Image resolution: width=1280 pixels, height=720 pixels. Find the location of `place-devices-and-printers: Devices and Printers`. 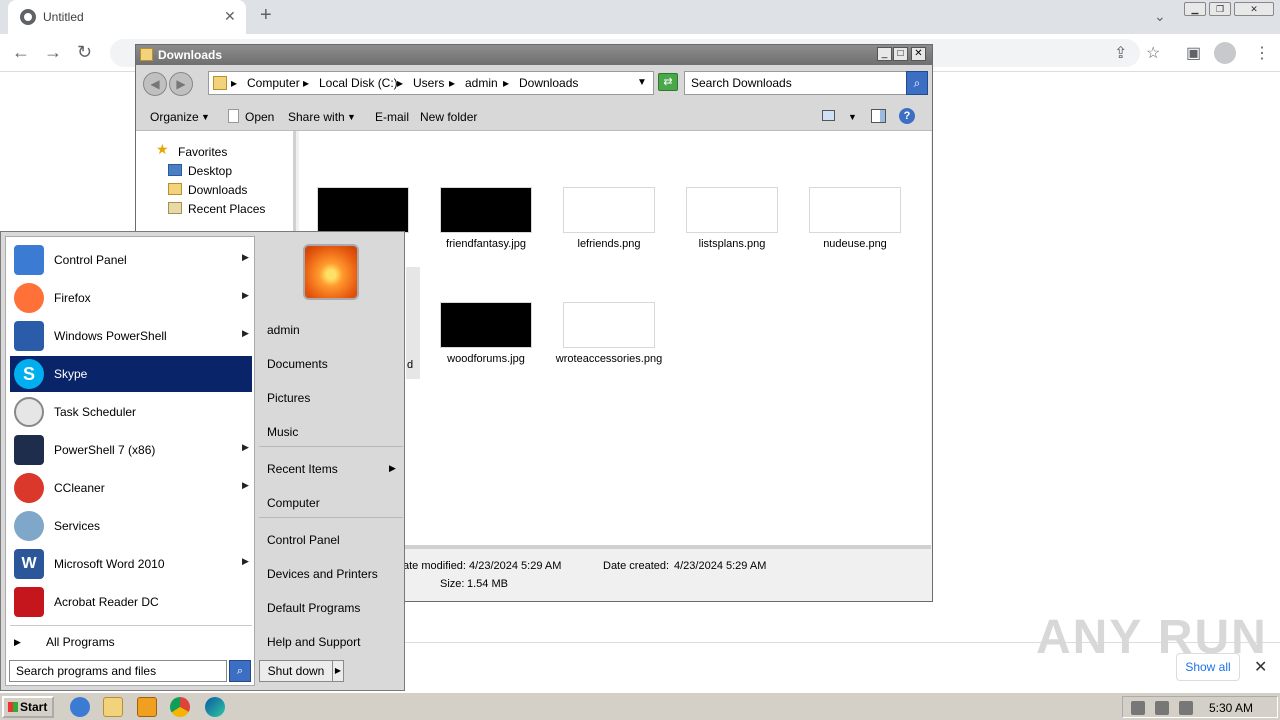

place-devices-and-printers: Devices and Printers is located at coordinates (322, 574).